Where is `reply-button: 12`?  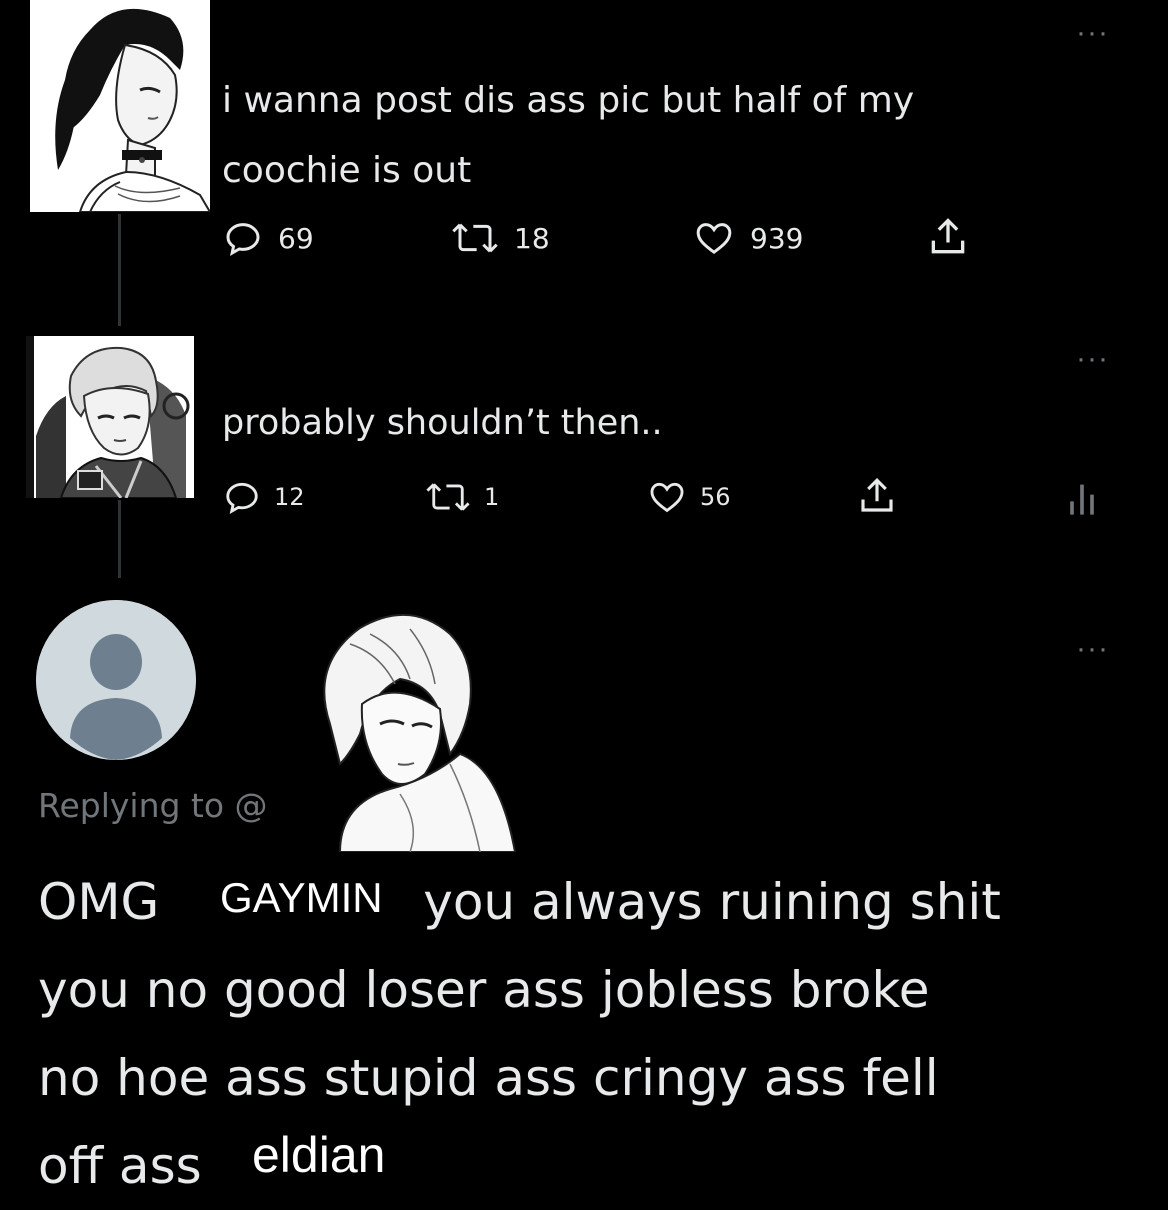
reply-button: 12 is located at coordinates (263, 497).